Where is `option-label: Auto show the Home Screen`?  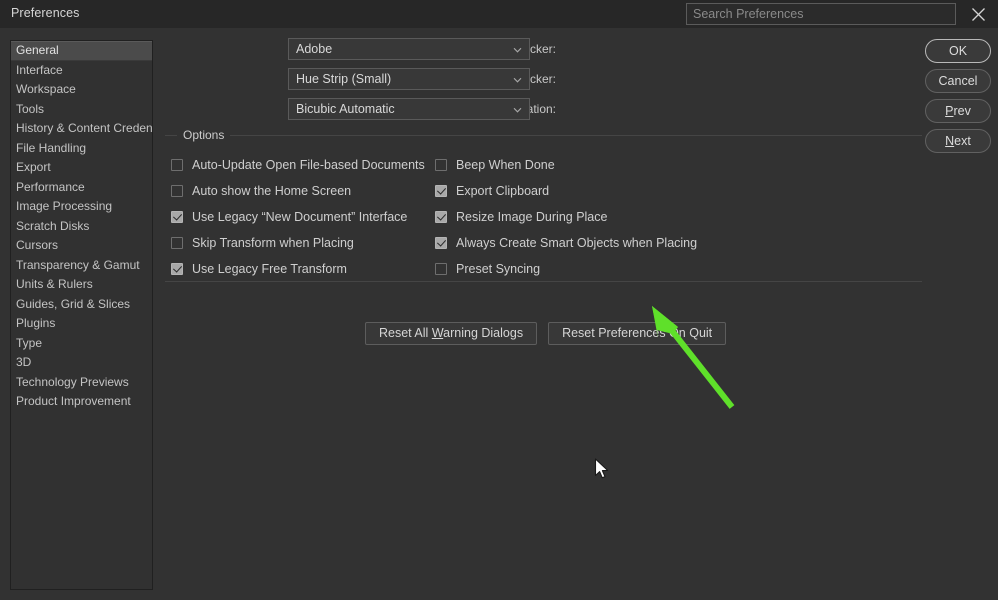 option-label: Auto show the Home Screen is located at coordinates (272, 191).